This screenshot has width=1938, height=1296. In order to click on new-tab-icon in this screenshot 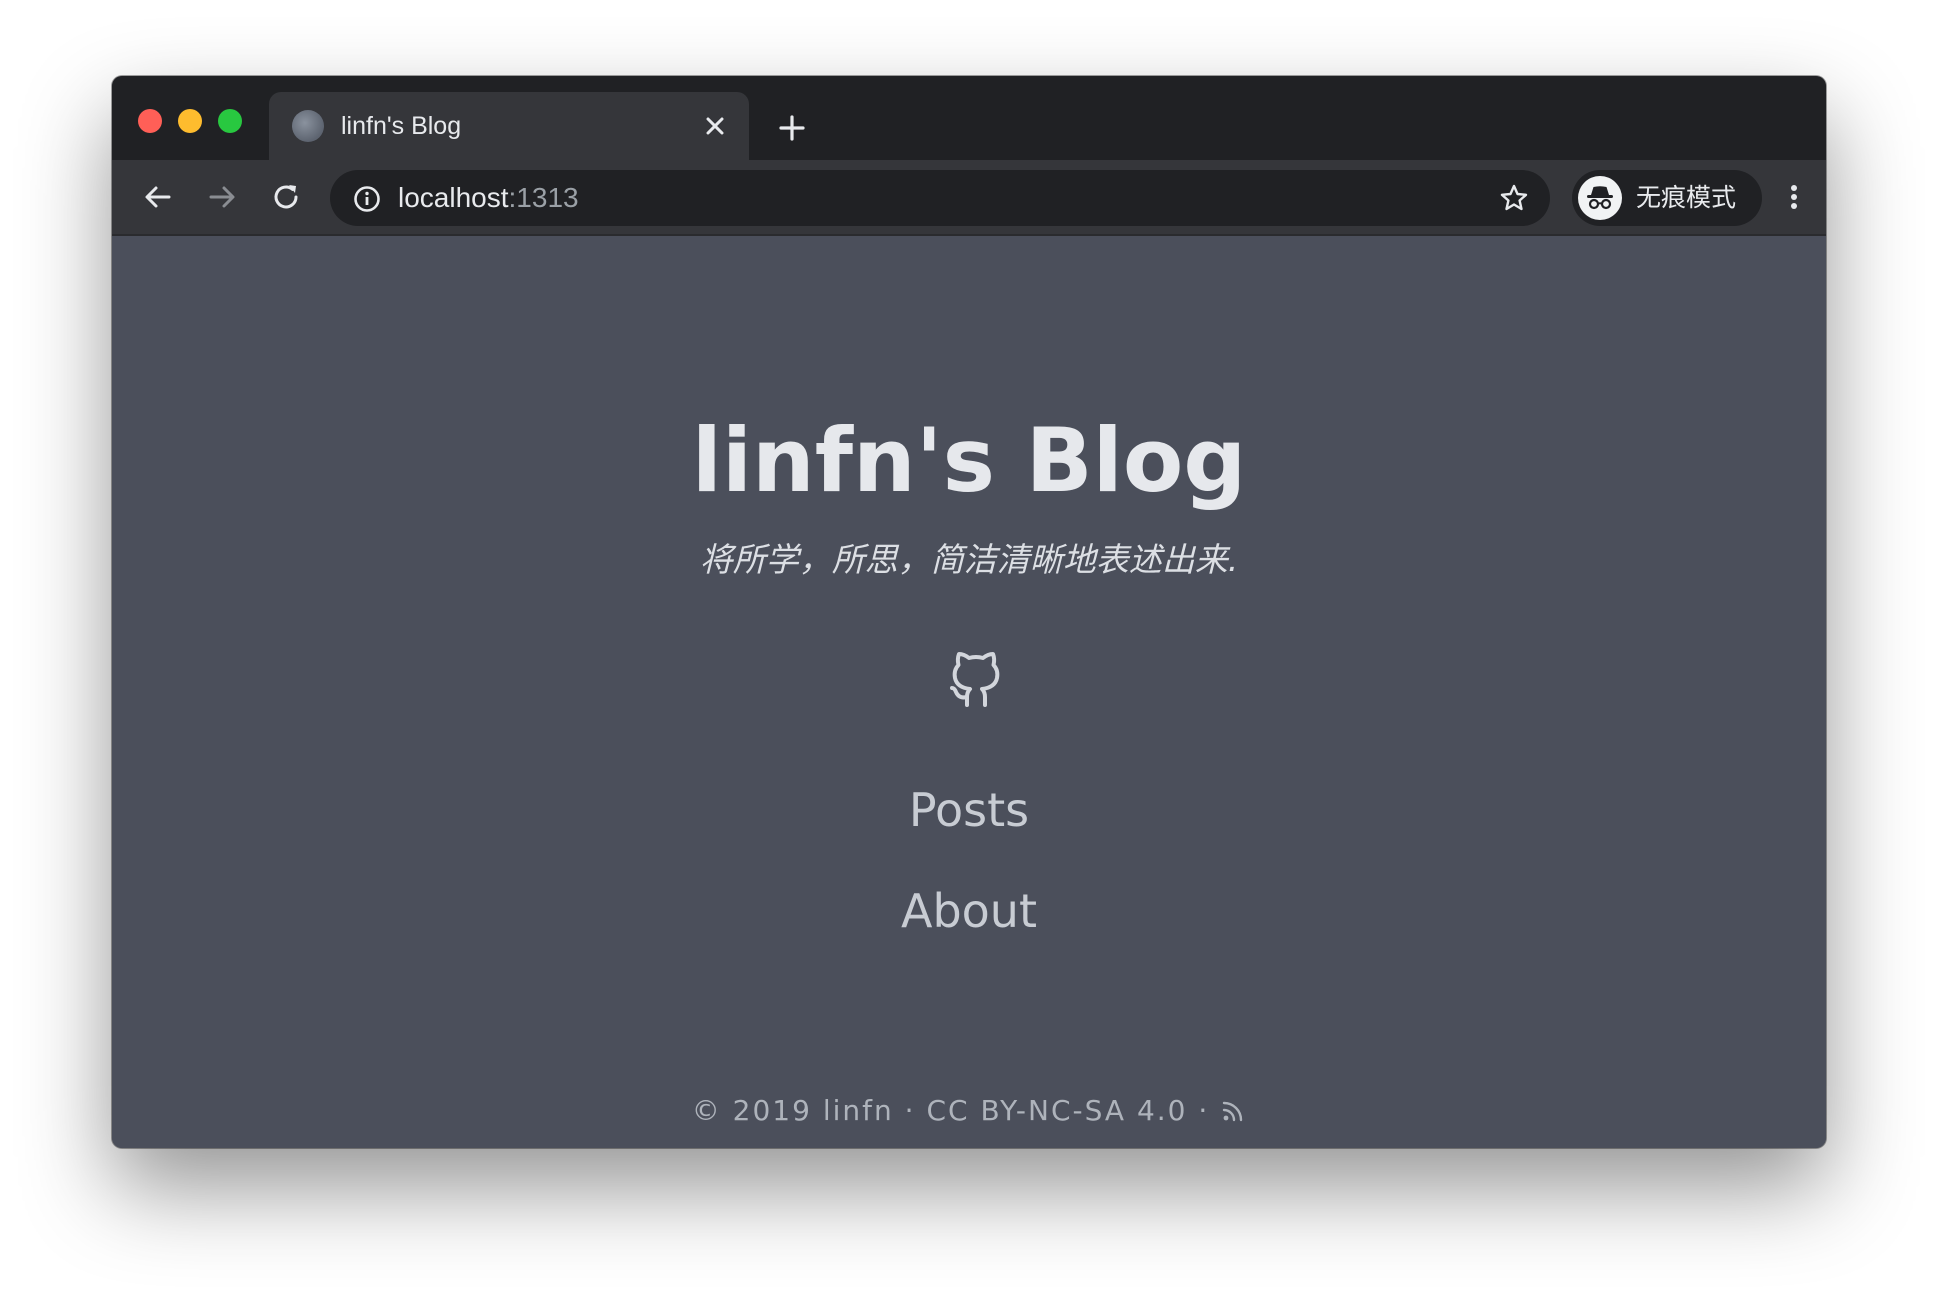, I will do `click(792, 128)`.